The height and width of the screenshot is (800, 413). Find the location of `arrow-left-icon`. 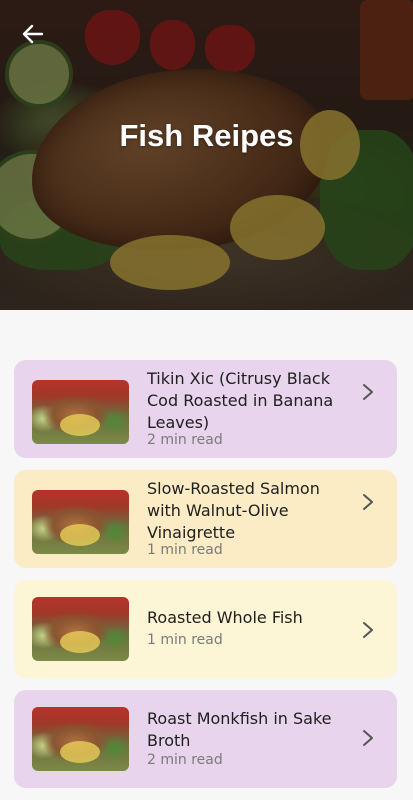

arrow-left-icon is located at coordinates (33, 34).